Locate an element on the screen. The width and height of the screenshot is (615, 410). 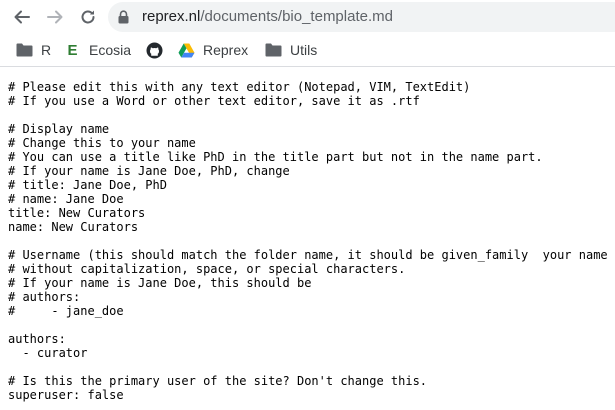
doc-line: # title: Jane Doe, PhD is located at coordinates (87, 185).